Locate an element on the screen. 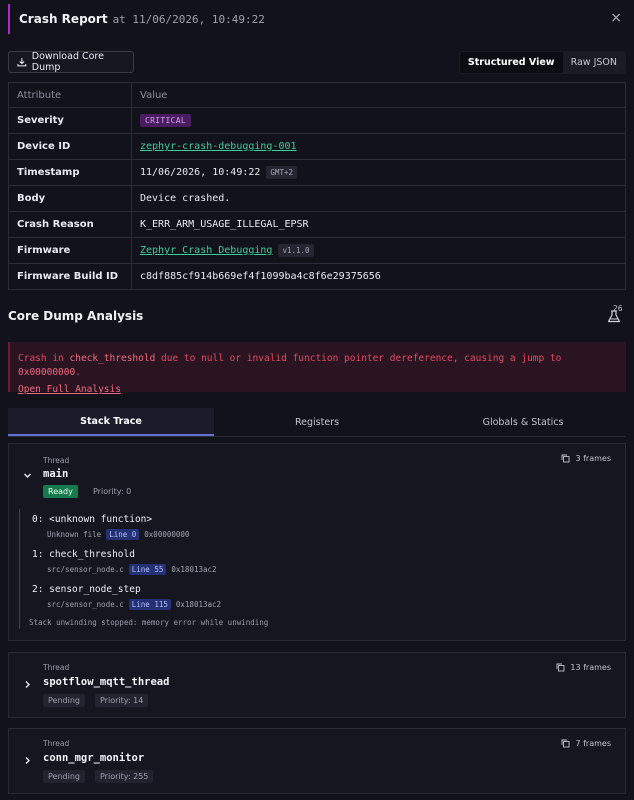 The height and width of the screenshot is (800, 634). build-id-key: Firmware Build ID is located at coordinates (70, 276).